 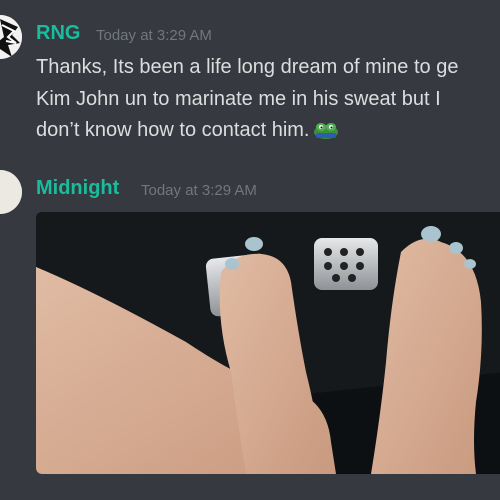 I want to click on author-name: RNG, so click(x=58, y=33).